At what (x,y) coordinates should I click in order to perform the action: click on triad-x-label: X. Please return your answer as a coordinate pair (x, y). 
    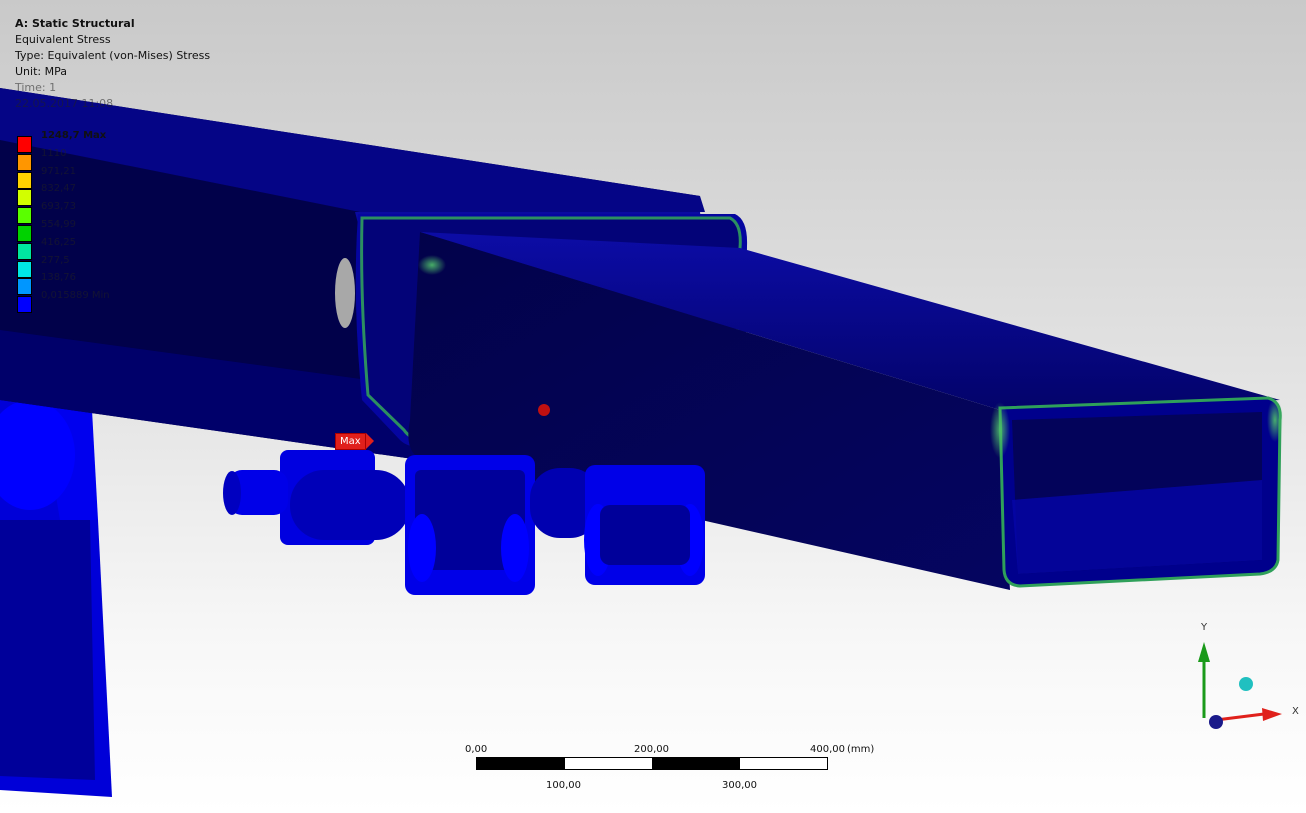
    Looking at the image, I should click on (1295, 711).